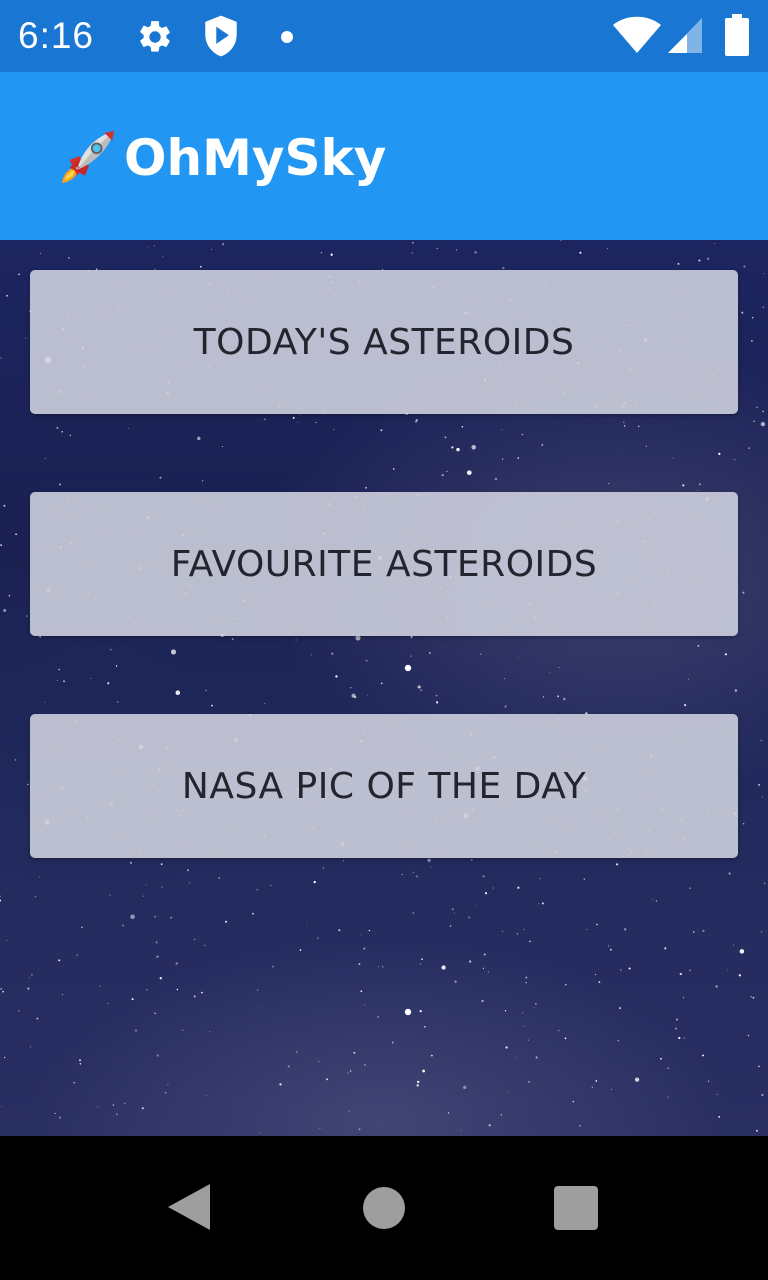 This screenshot has width=768, height=1280. What do you see at coordinates (384, 564) in the screenshot?
I see `favourite-asteroids-button: FAVOURITE ASTEROIDS` at bounding box center [384, 564].